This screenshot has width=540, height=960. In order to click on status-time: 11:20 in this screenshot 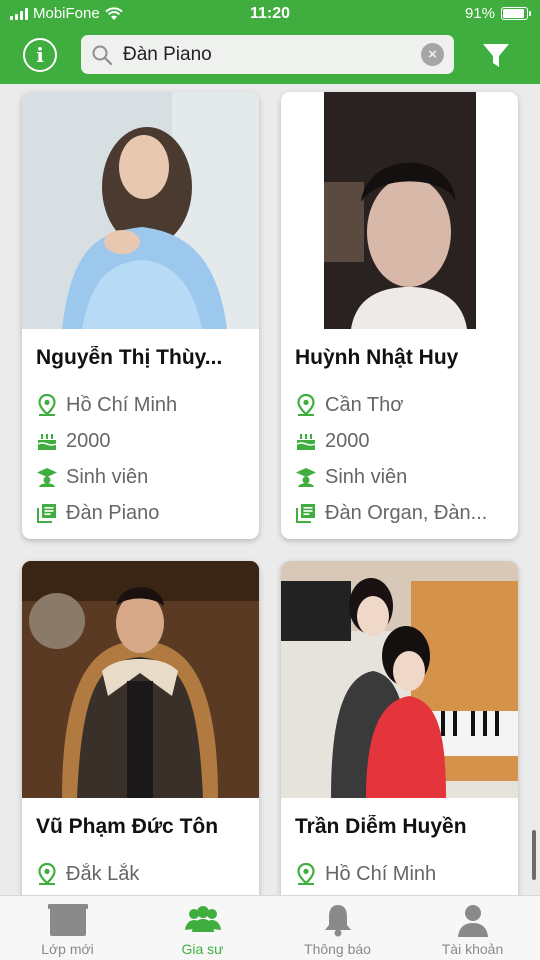, I will do `click(270, 13)`.